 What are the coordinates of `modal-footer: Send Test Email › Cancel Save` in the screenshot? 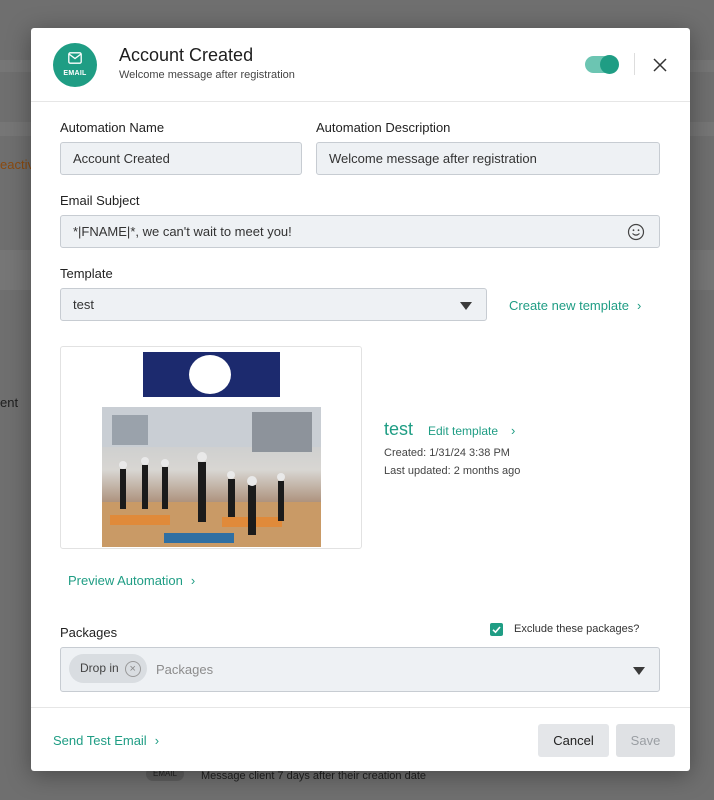 It's located at (360, 739).